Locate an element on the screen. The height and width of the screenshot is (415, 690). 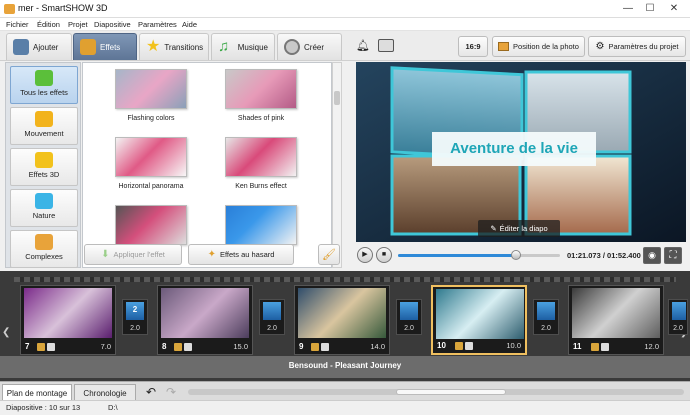
timeline-scrollbar is located at coordinates (436, 392).